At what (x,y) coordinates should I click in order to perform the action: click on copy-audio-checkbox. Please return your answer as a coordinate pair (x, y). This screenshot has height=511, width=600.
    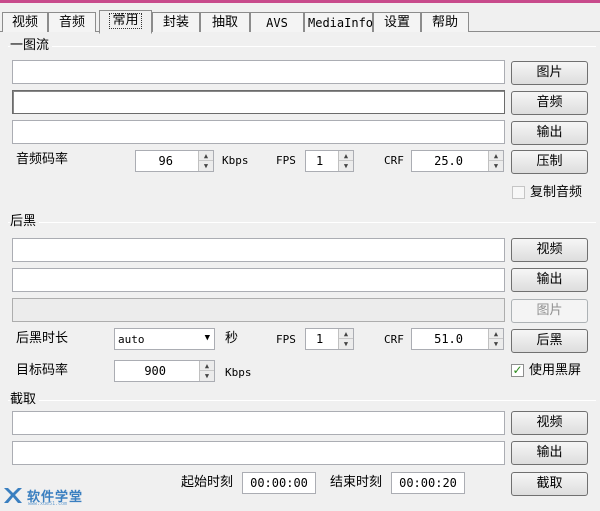
    Looking at the image, I should click on (518, 192).